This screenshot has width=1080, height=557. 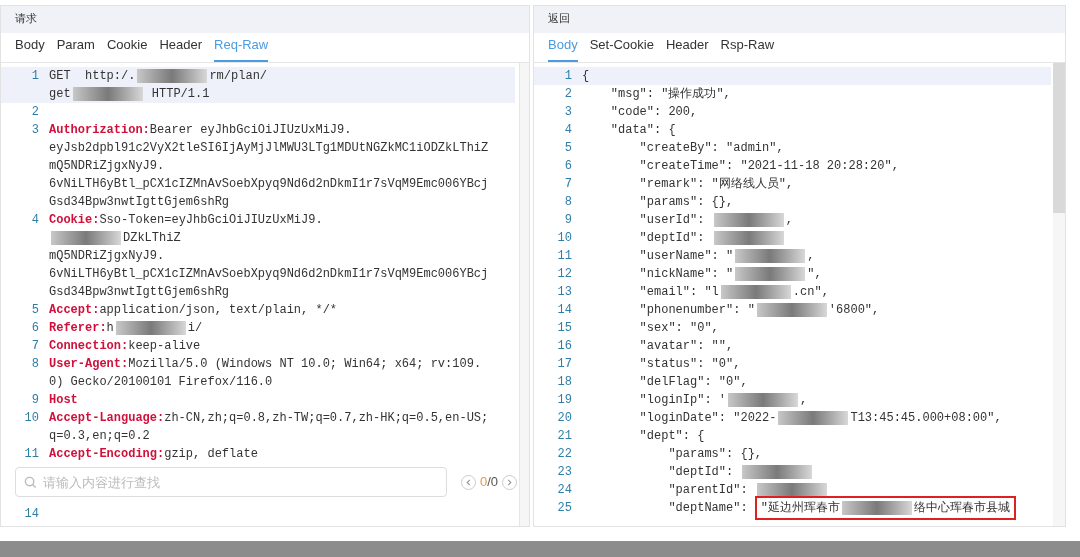 I want to click on line-number: 18, so click(x=564, y=382).